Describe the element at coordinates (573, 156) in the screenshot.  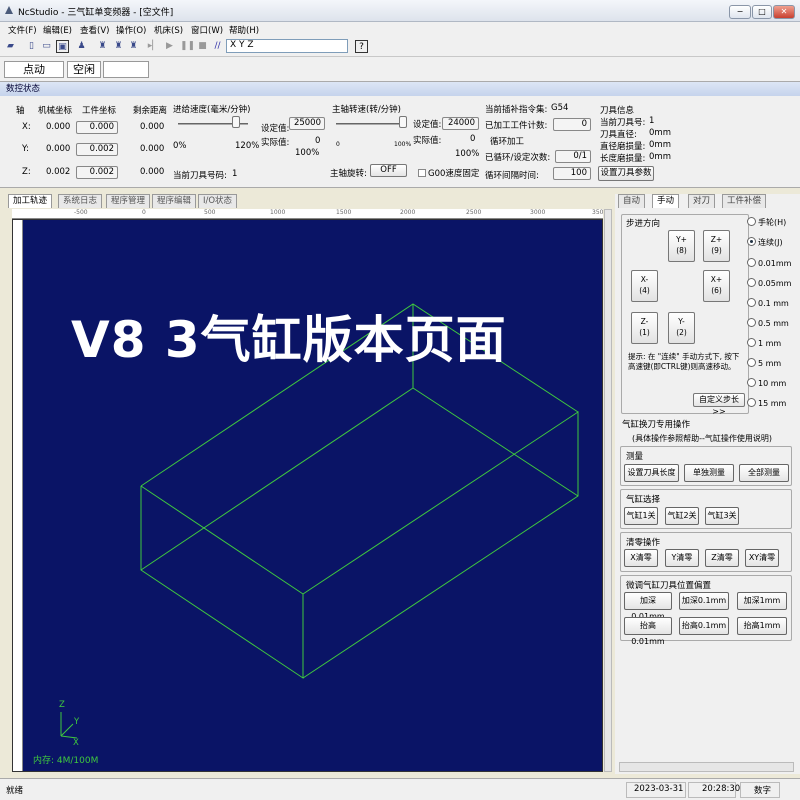
I see `loop-count-value: 0/1` at that location.